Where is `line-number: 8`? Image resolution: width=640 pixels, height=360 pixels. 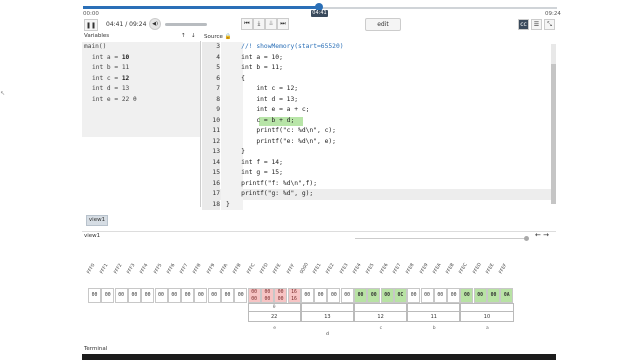 line-number: 8 is located at coordinates (211, 99).